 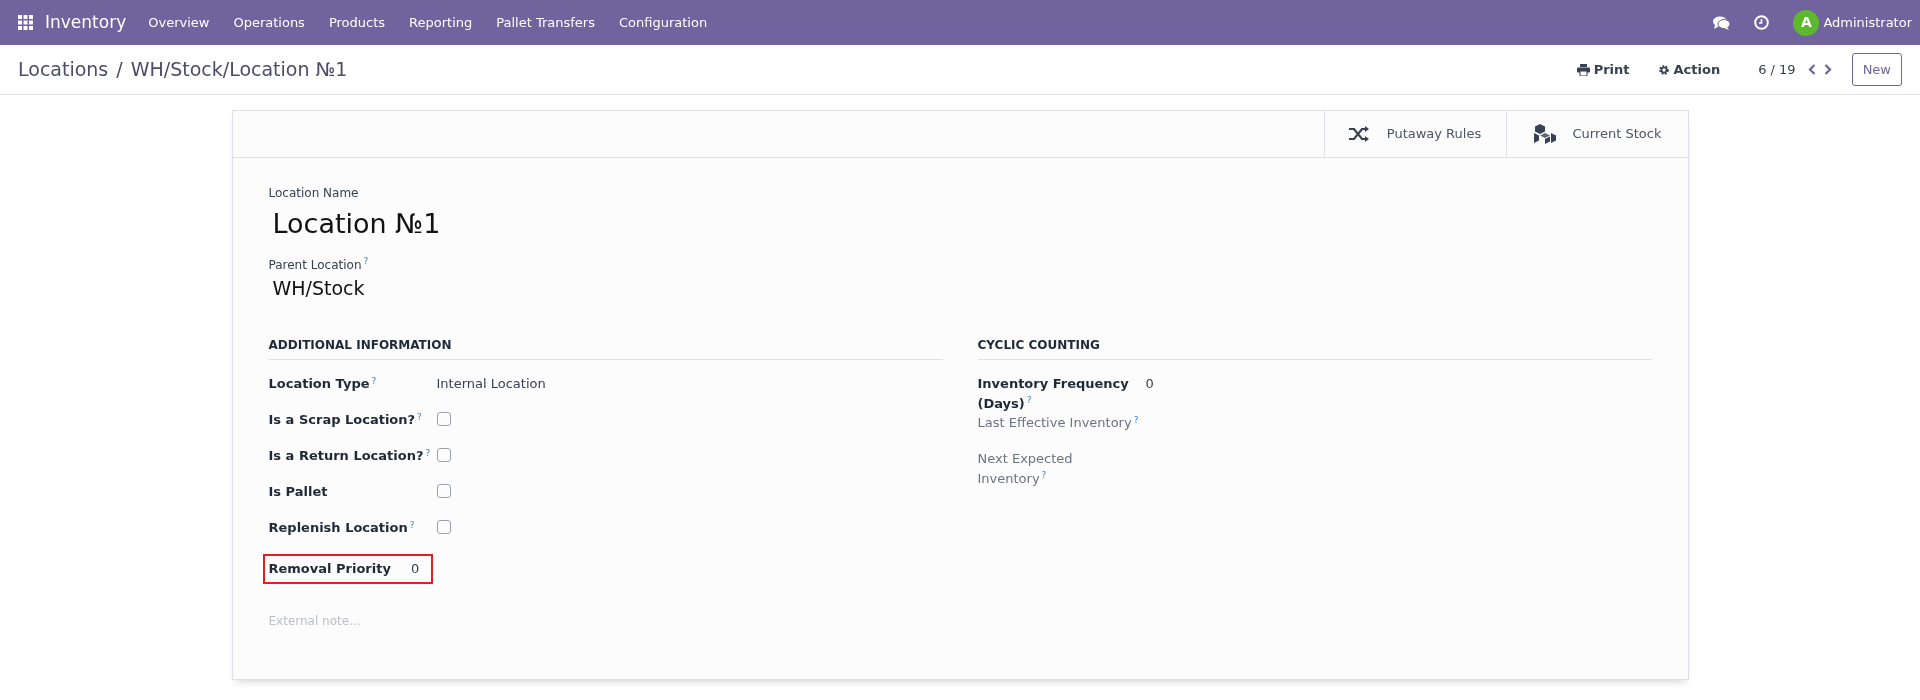 I want to click on new-button: New, so click(x=1876, y=69).